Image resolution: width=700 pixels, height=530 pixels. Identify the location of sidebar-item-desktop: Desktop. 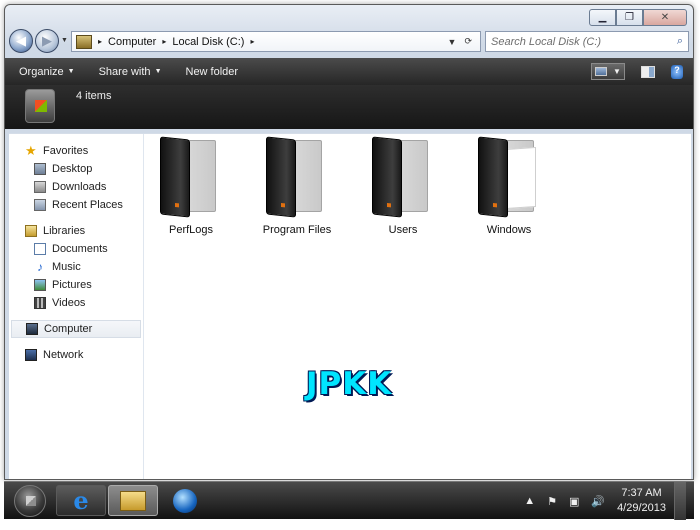
(76, 169).